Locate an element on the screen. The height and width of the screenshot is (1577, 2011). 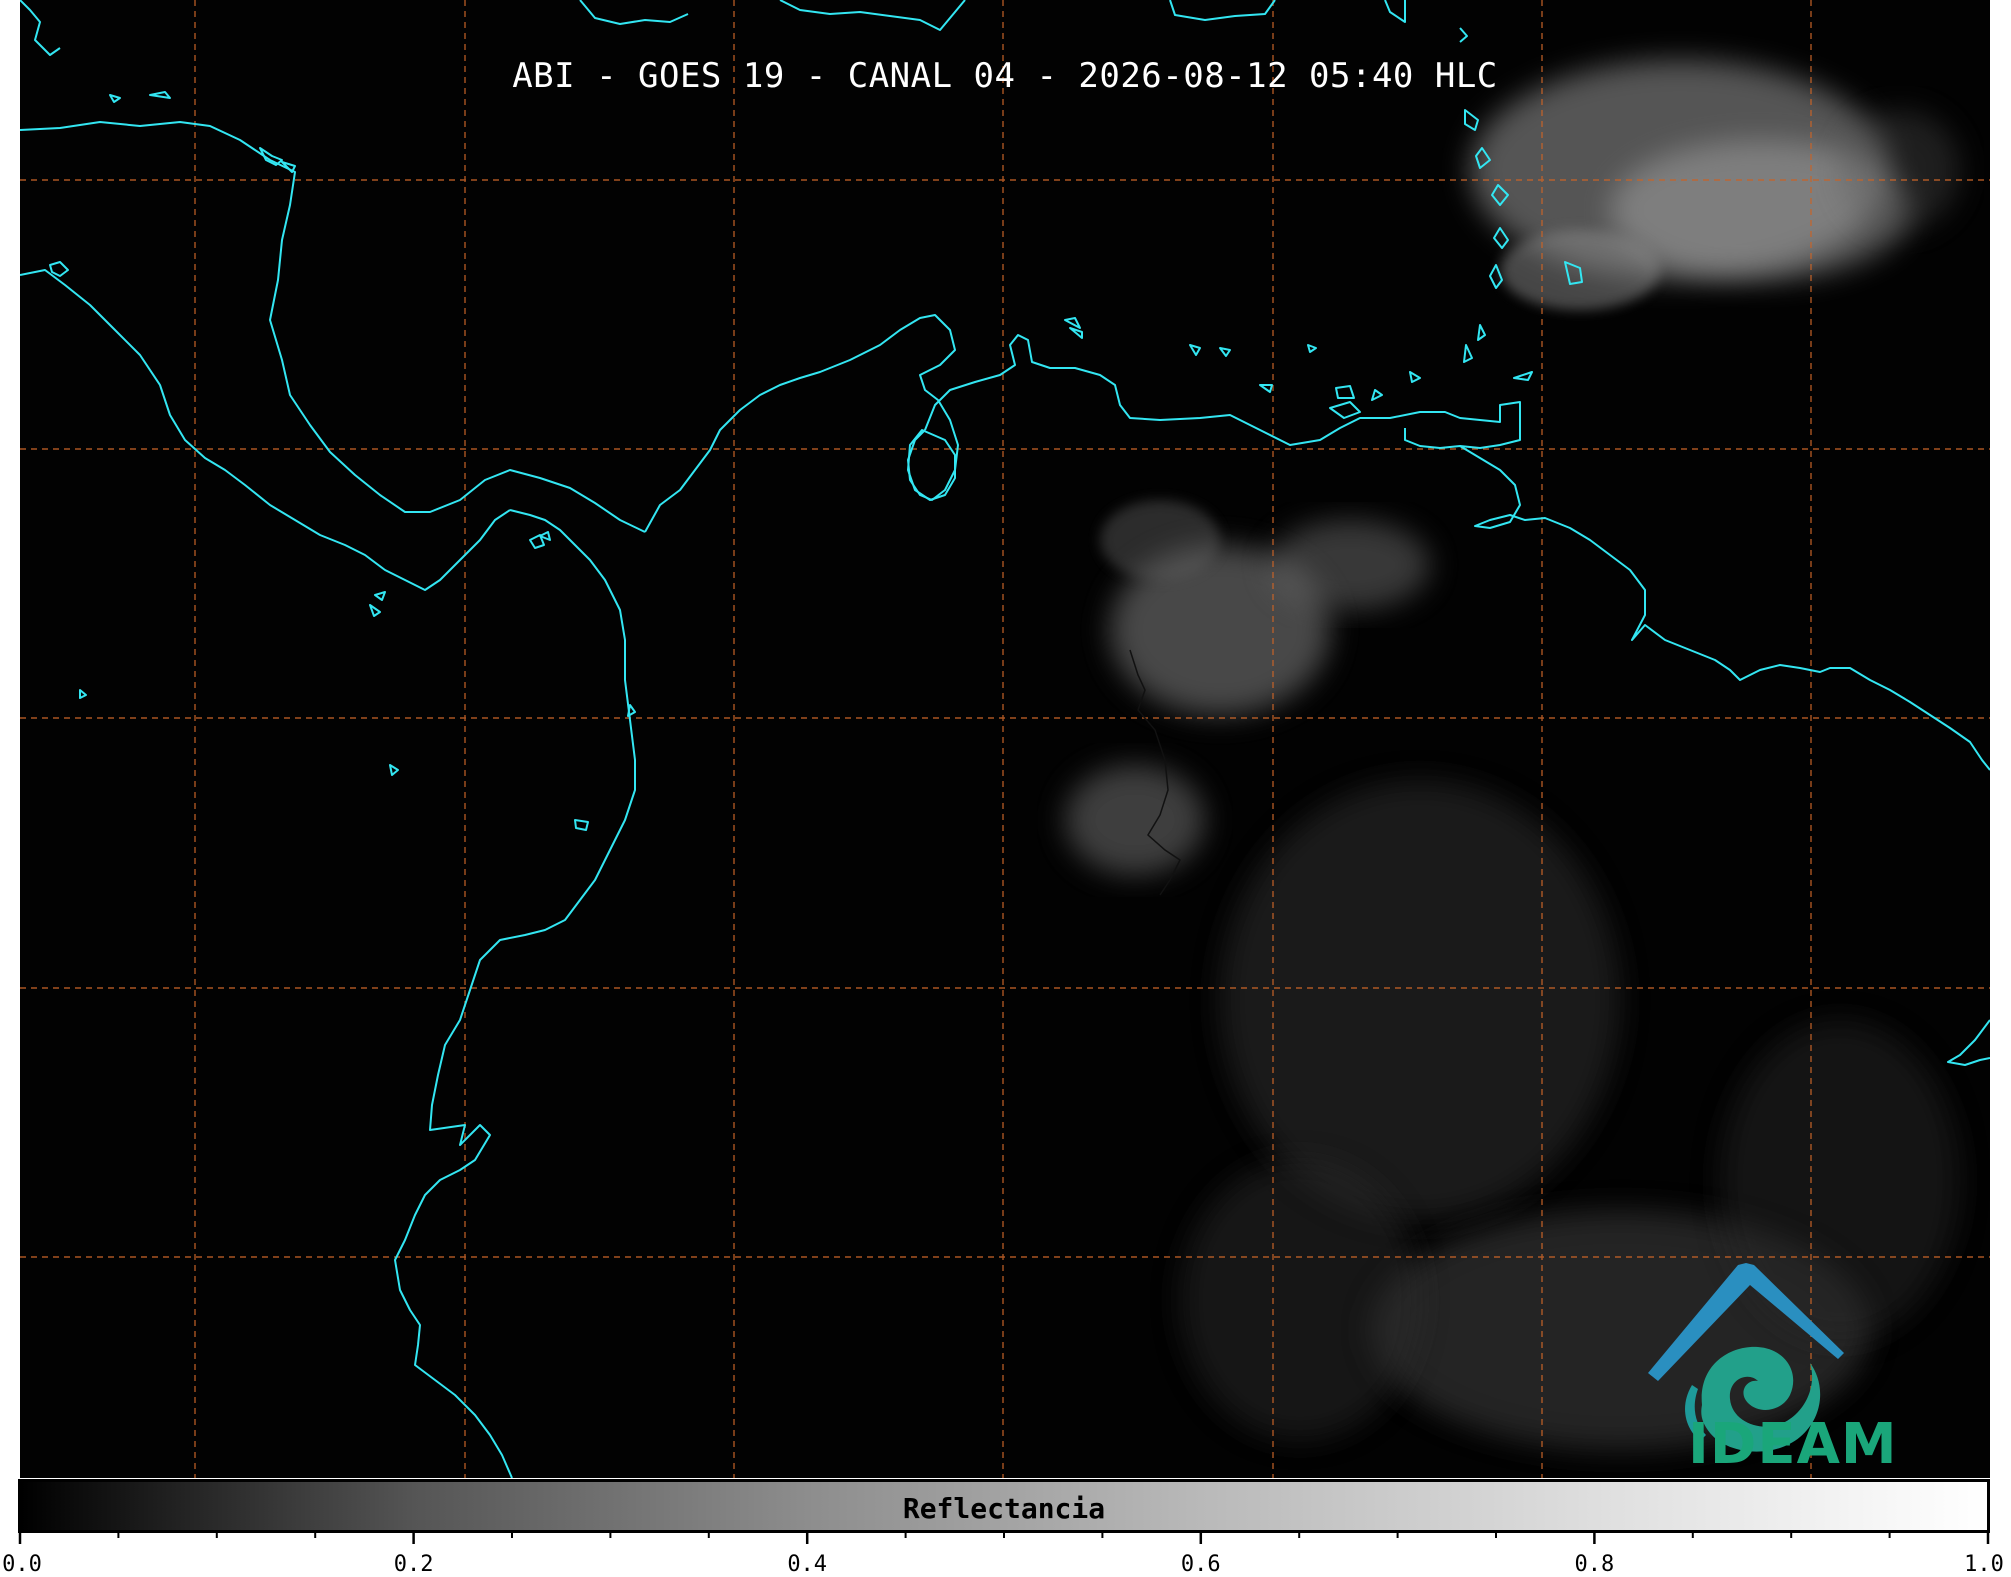
colorbar-ticks is located at coordinates (1004, 1537).